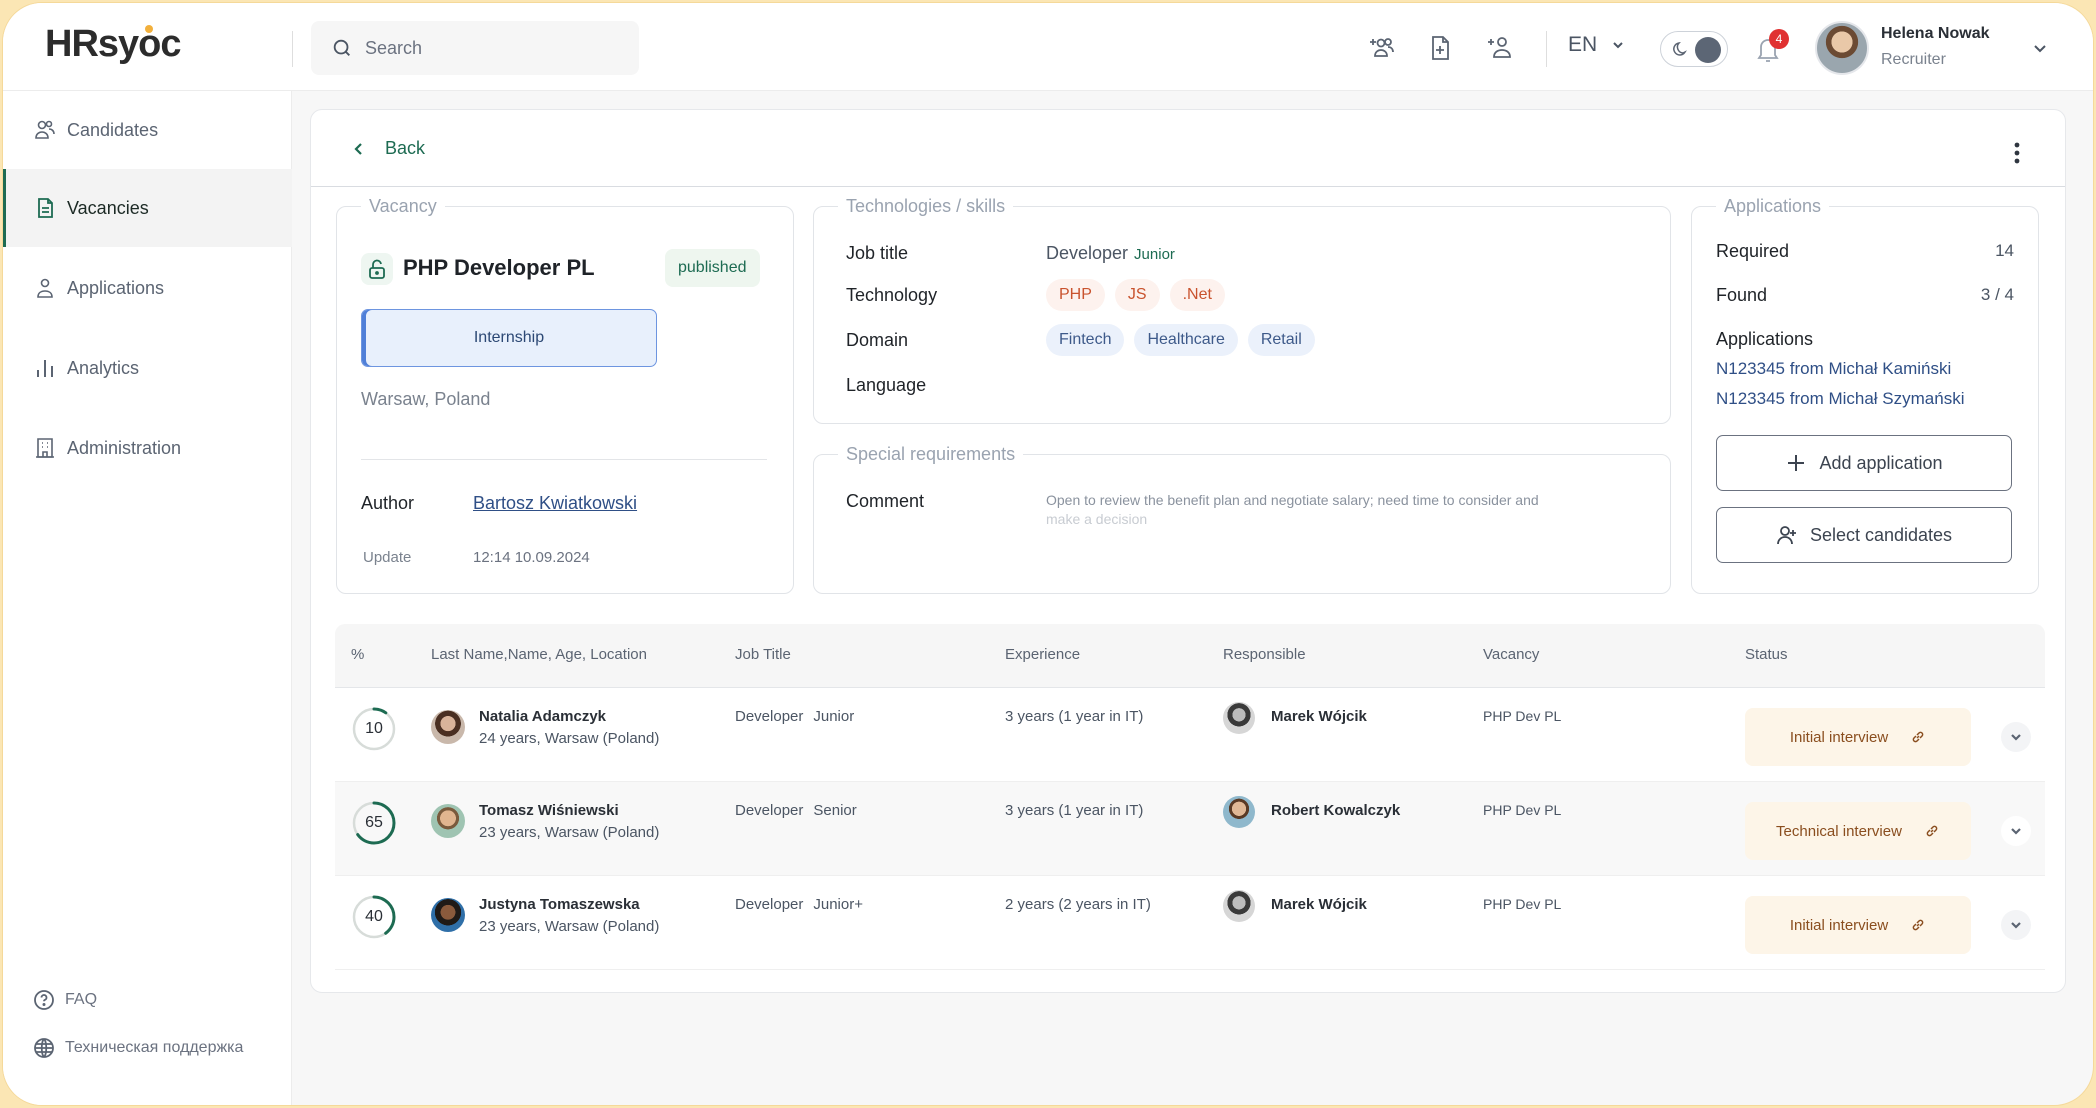  What do you see at coordinates (44, 1048) in the screenshot?
I see `globe-icon` at bounding box center [44, 1048].